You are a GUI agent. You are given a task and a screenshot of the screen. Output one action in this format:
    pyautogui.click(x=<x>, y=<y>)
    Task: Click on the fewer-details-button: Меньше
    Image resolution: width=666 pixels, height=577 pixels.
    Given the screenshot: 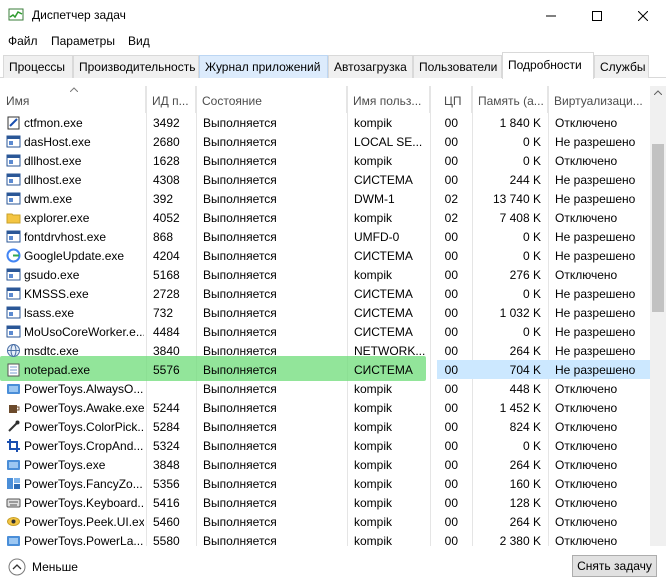 What is the action you would take?
    pyautogui.click(x=43, y=567)
    